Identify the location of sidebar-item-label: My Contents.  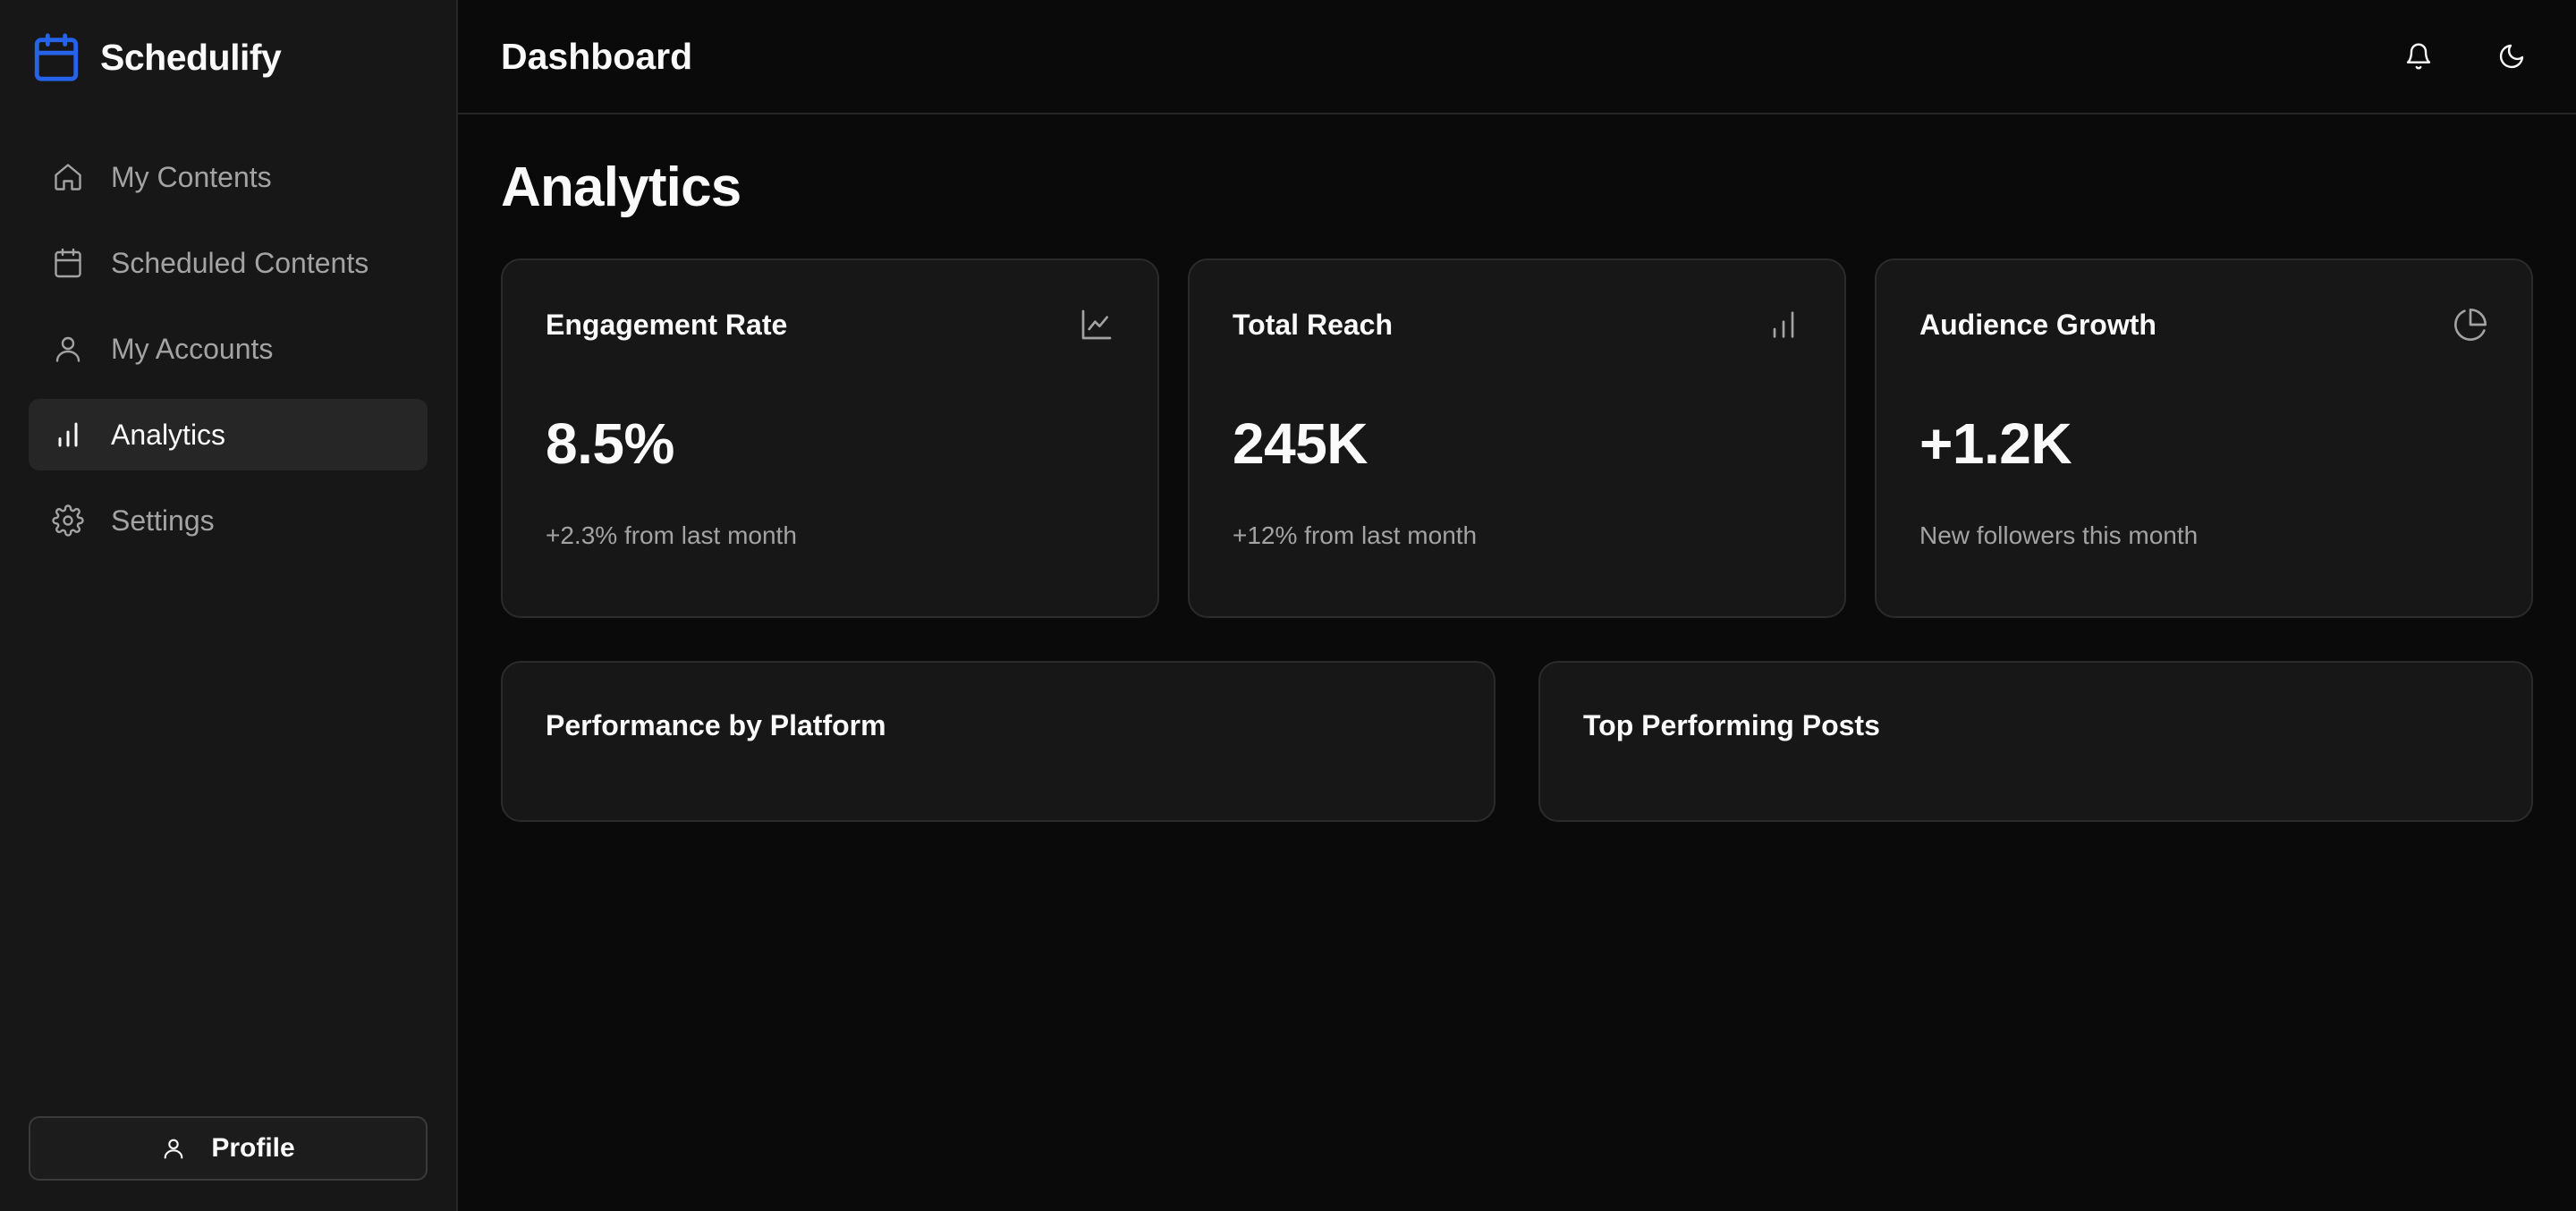
(191, 176).